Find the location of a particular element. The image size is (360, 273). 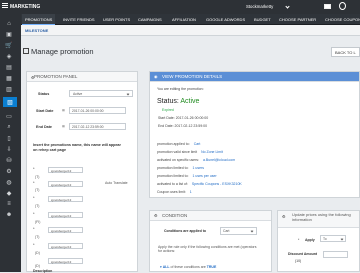

subnav-milestone: MILESTONE is located at coordinates (36, 30).